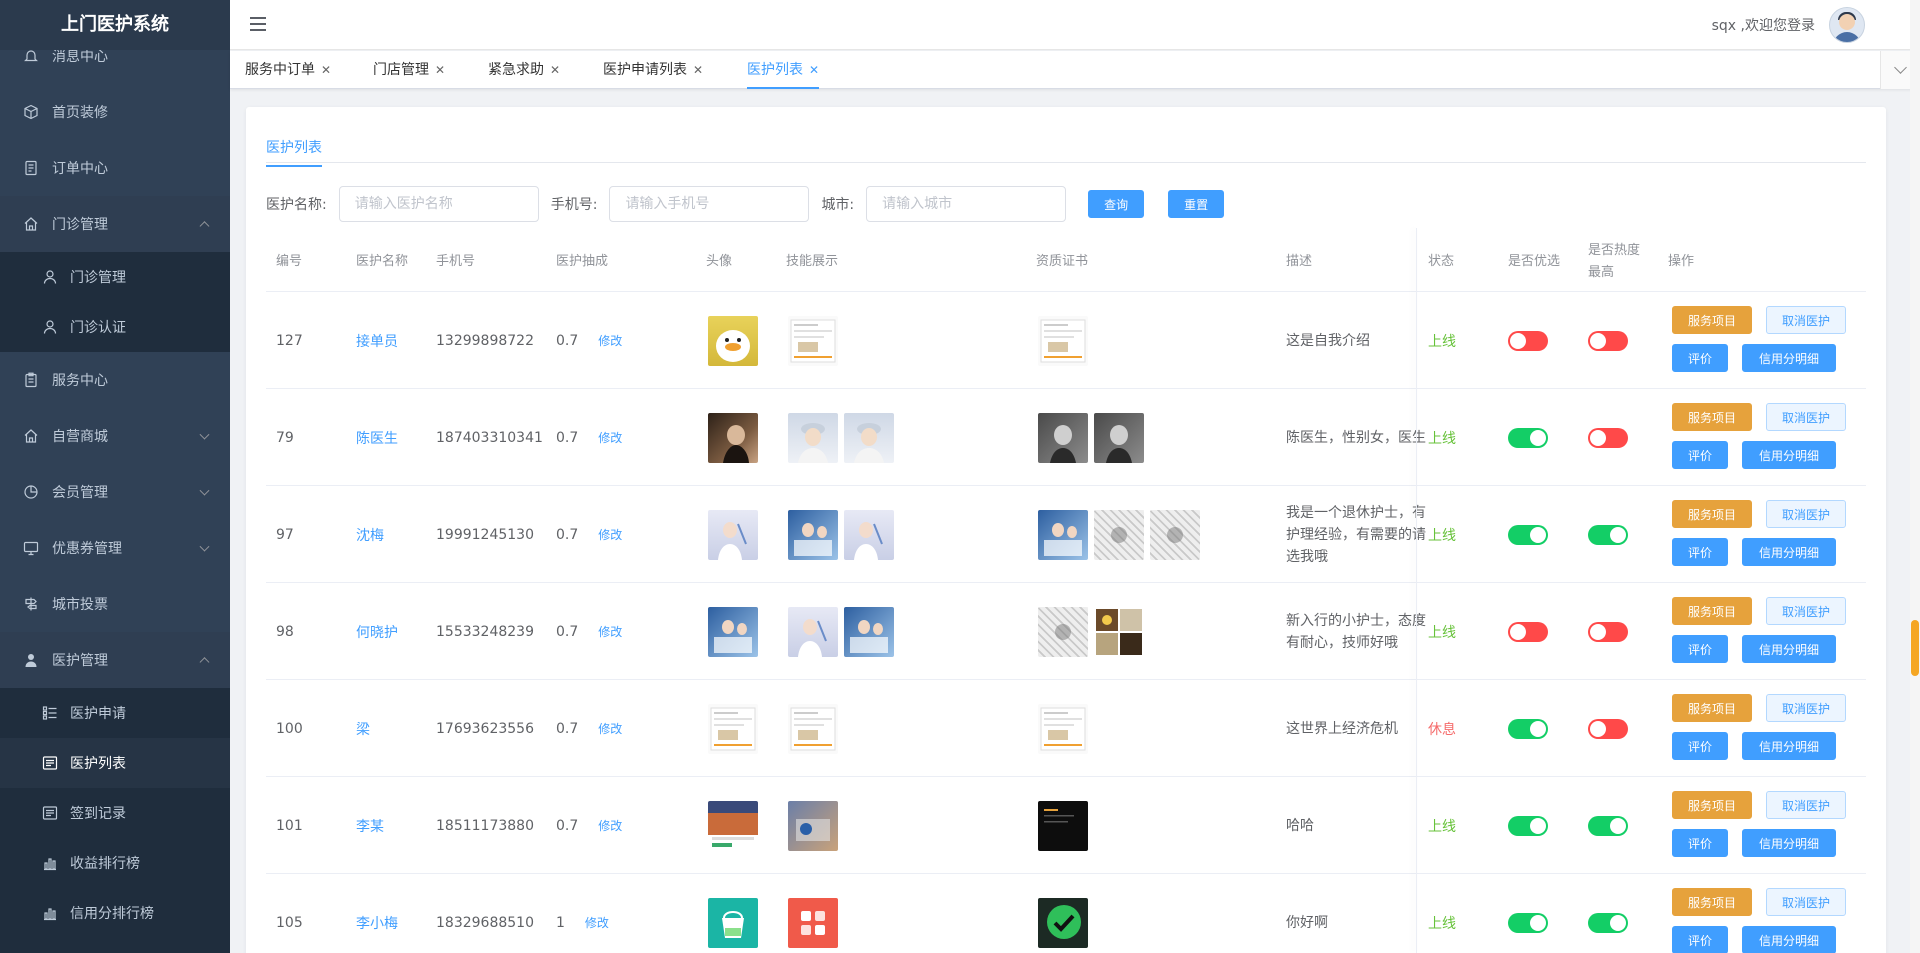 The image size is (1920, 953). I want to click on phone-input, so click(709, 204).